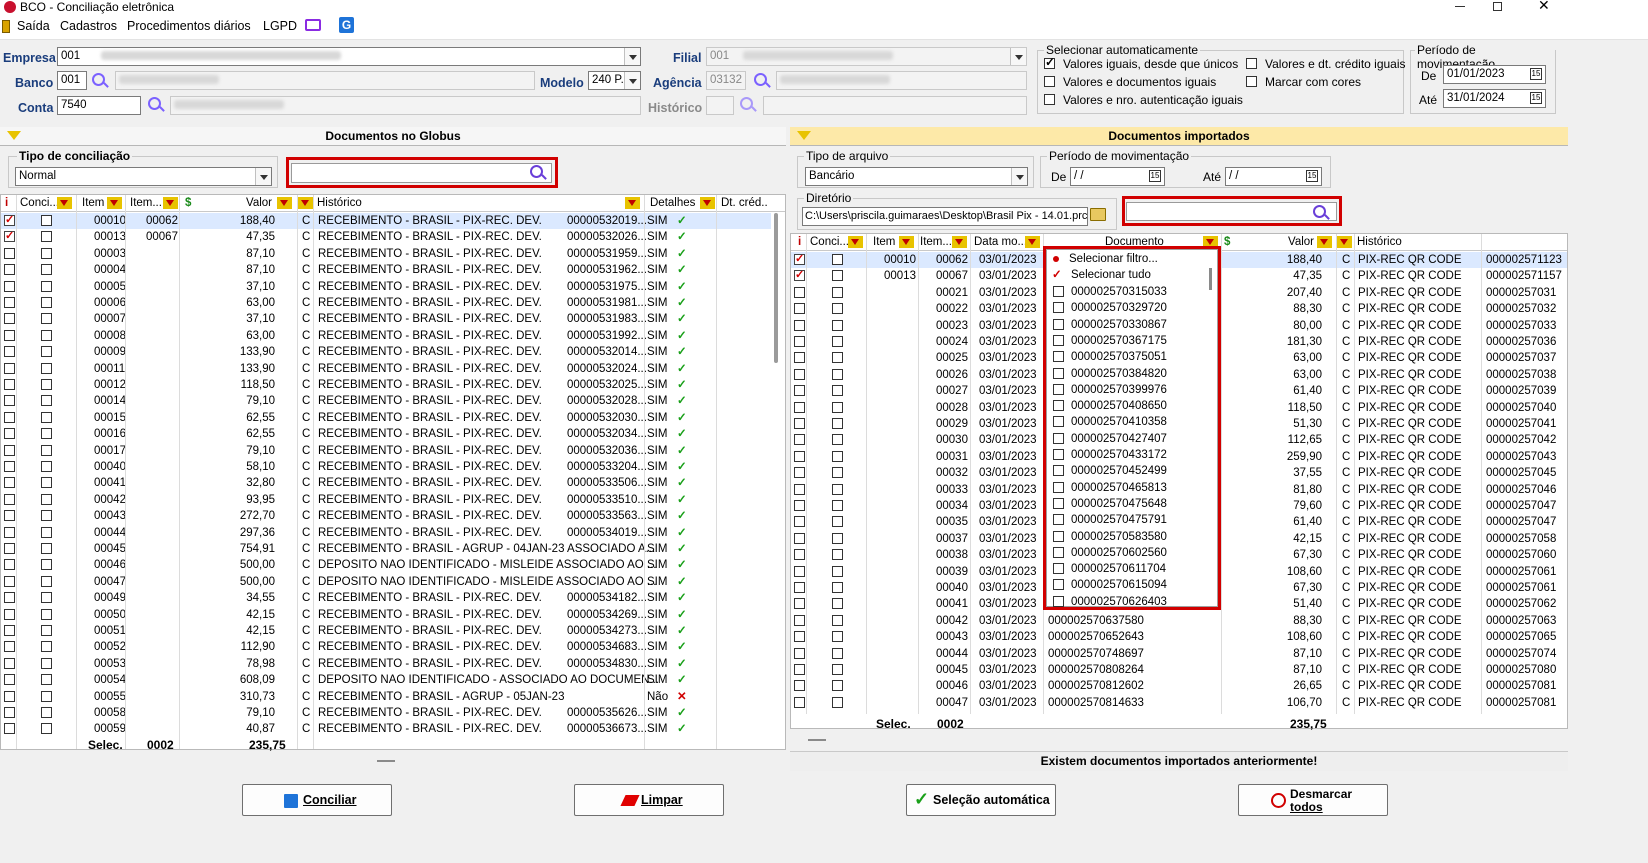  I want to click on close-icon: ✕, so click(1544, 6).